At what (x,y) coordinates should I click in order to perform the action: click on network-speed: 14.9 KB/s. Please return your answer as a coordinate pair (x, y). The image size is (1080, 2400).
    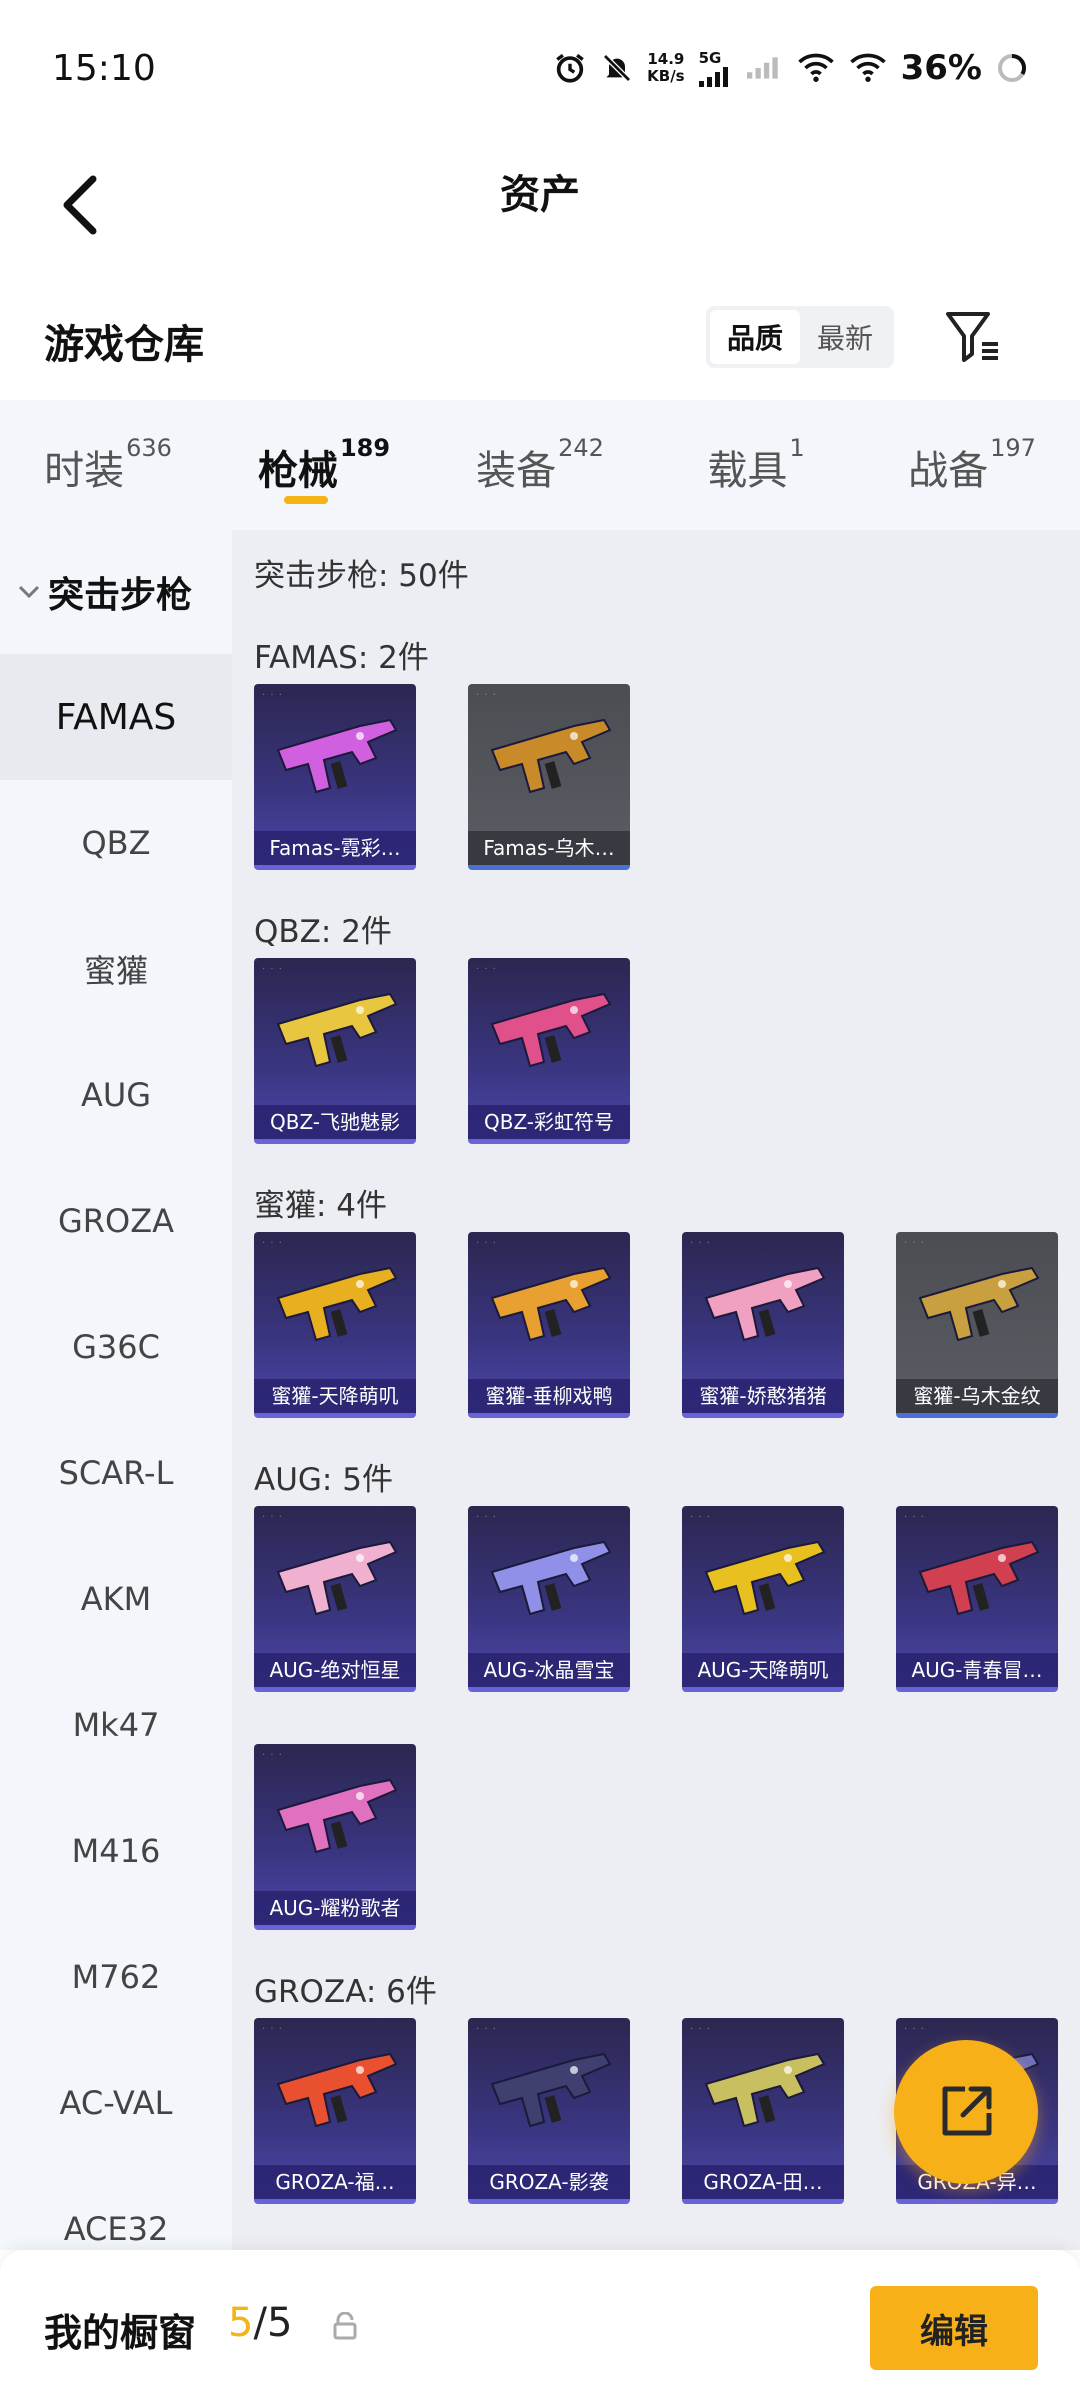
    Looking at the image, I should click on (666, 67).